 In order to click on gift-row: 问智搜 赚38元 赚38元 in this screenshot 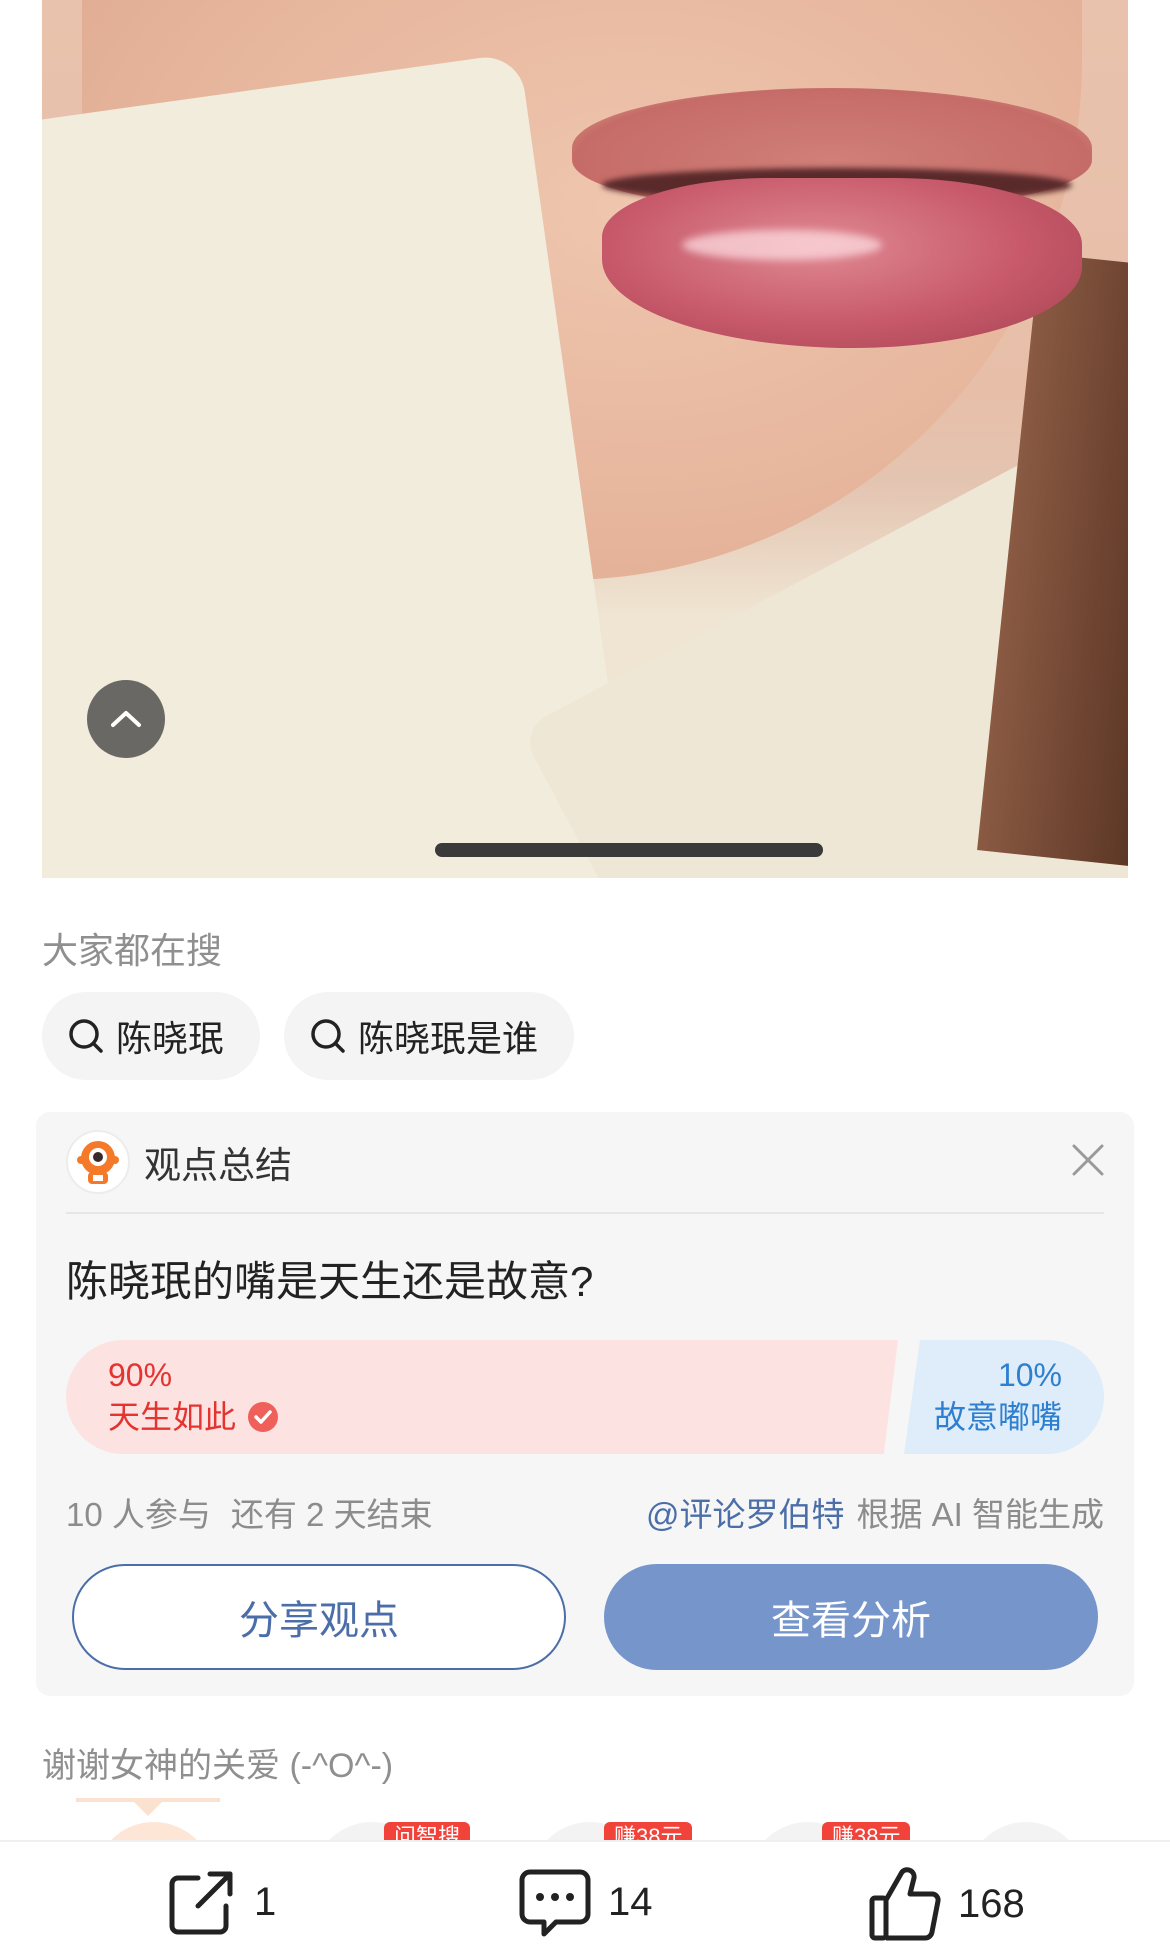, I will do `click(585, 1815)`.